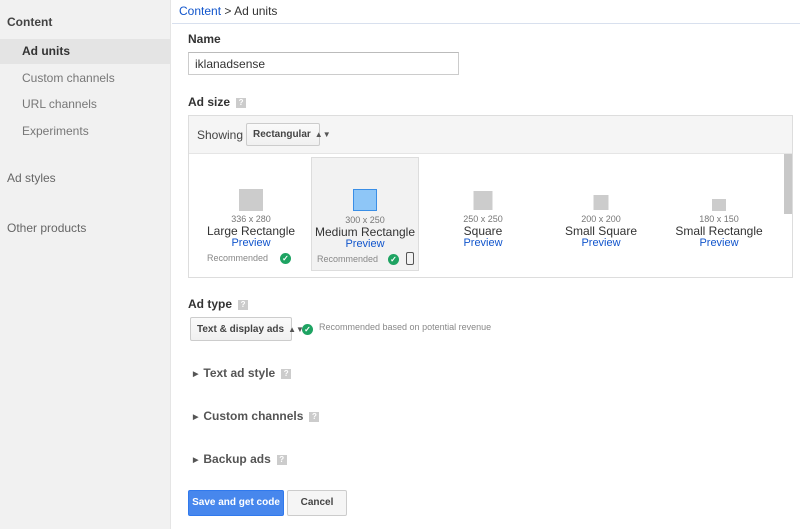  Describe the element at coordinates (483, 231) in the screenshot. I see `size-name: Square` at that location.